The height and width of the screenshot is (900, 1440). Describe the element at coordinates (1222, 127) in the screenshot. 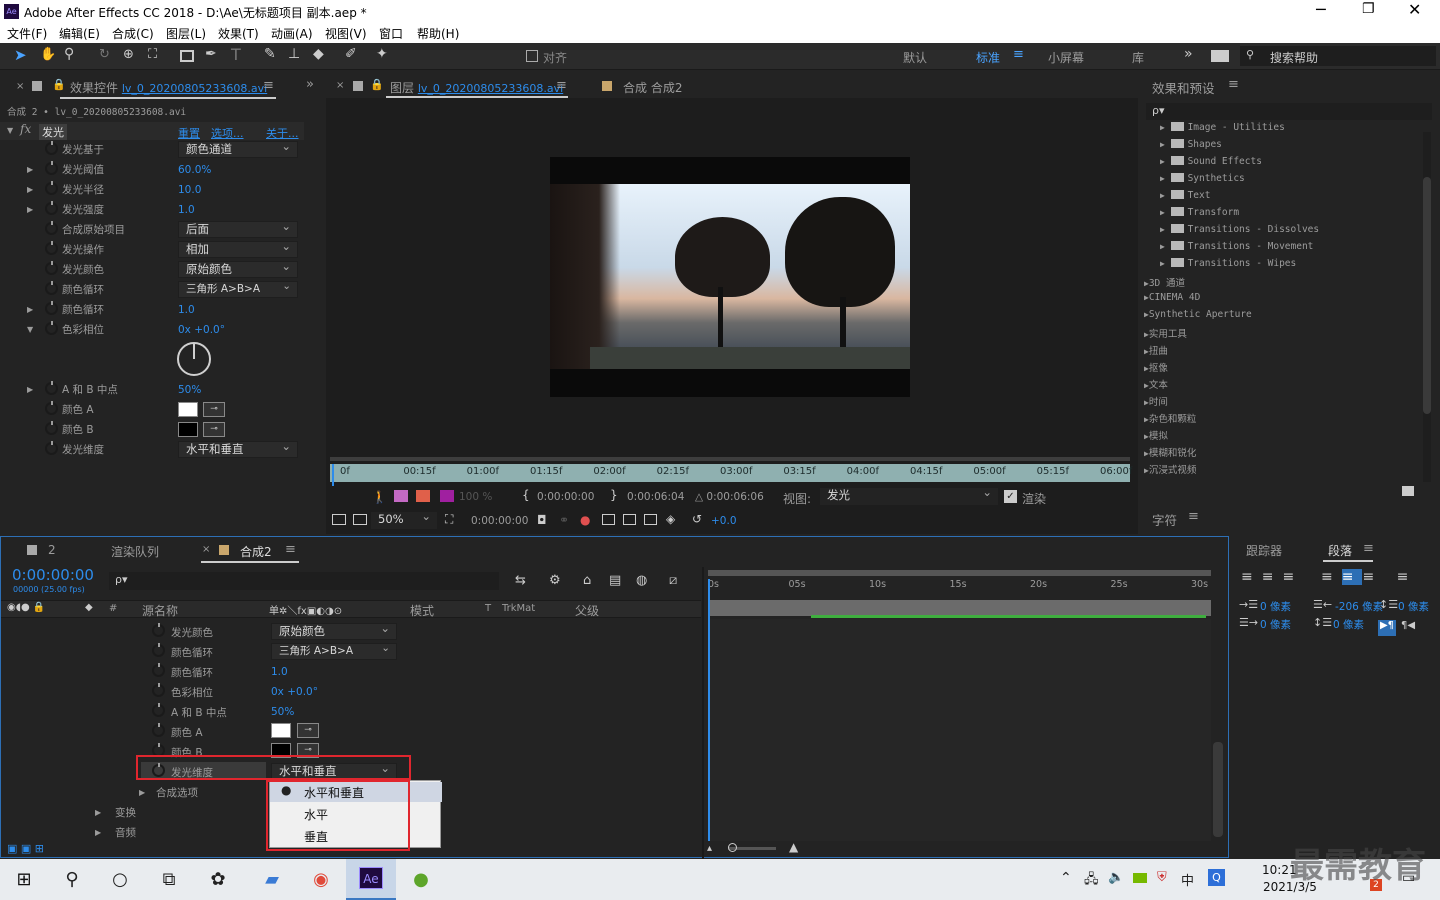

I see `effect-subfolder: ▶ Image - Utilities` at that location.